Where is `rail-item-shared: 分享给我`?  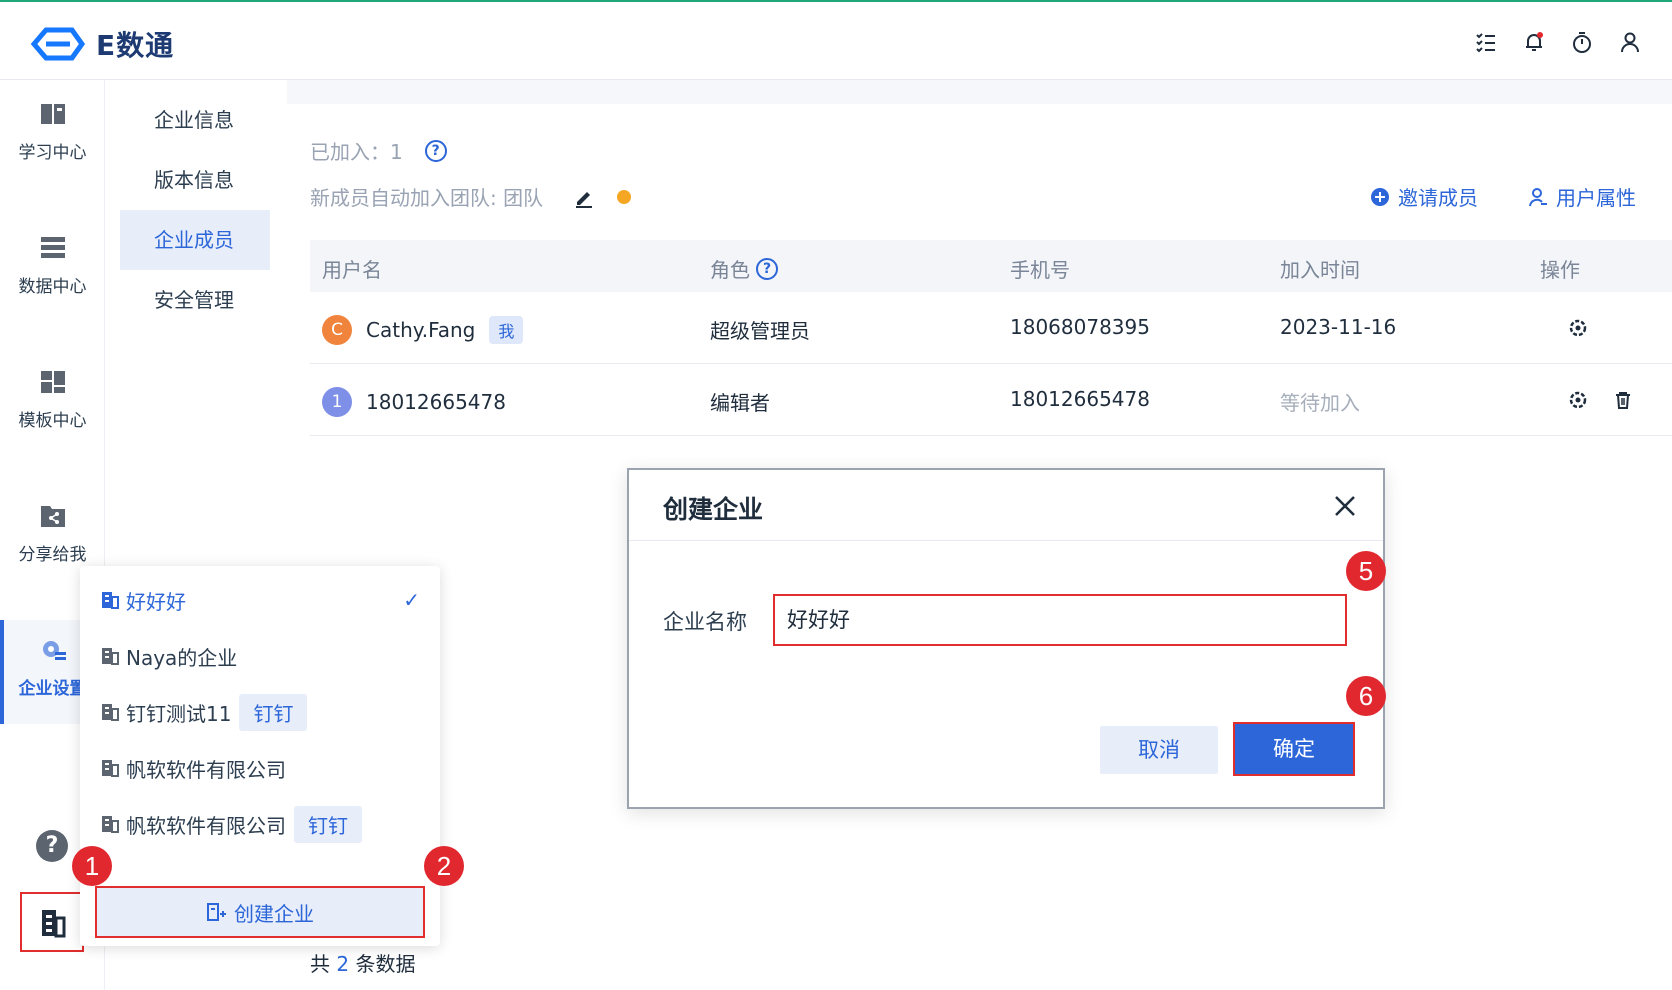 rail-item-shared: 分享给我 is located at coordinates (52, 533).